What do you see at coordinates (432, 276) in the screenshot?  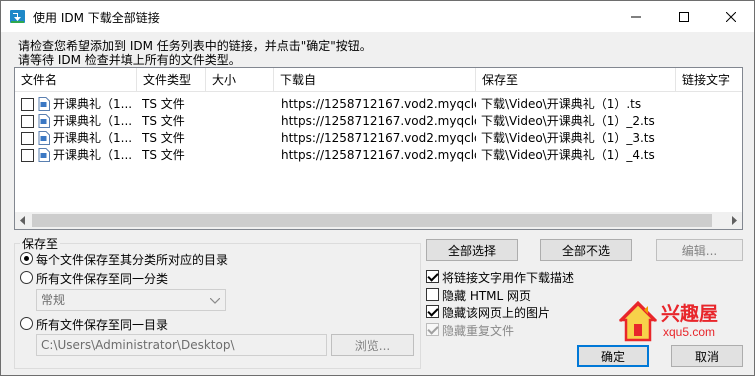 I see `use-link-text-checkbox` at bounding box center [432, 276].